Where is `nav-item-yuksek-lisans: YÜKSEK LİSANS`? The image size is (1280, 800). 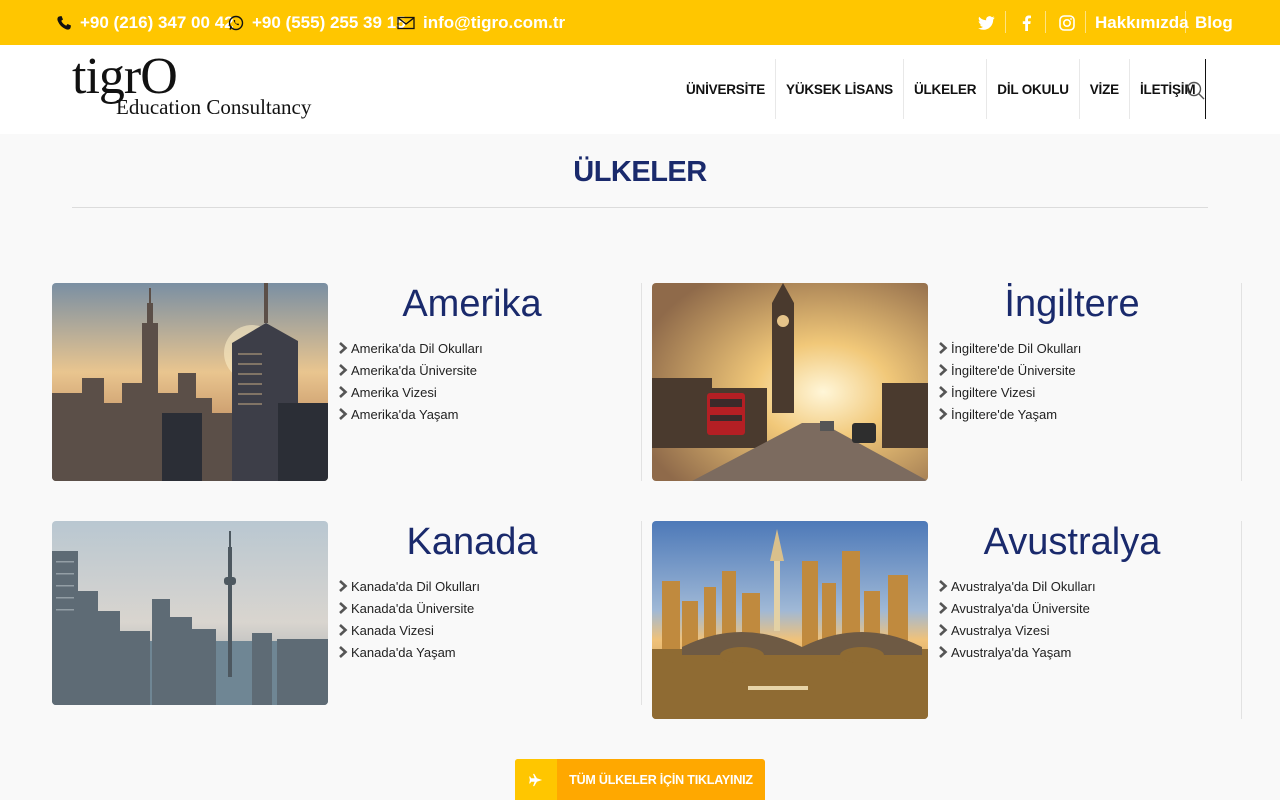 nav-item-yuksek-lisans: YÜKSEK LİSANS is located at coordinates (840, 89).